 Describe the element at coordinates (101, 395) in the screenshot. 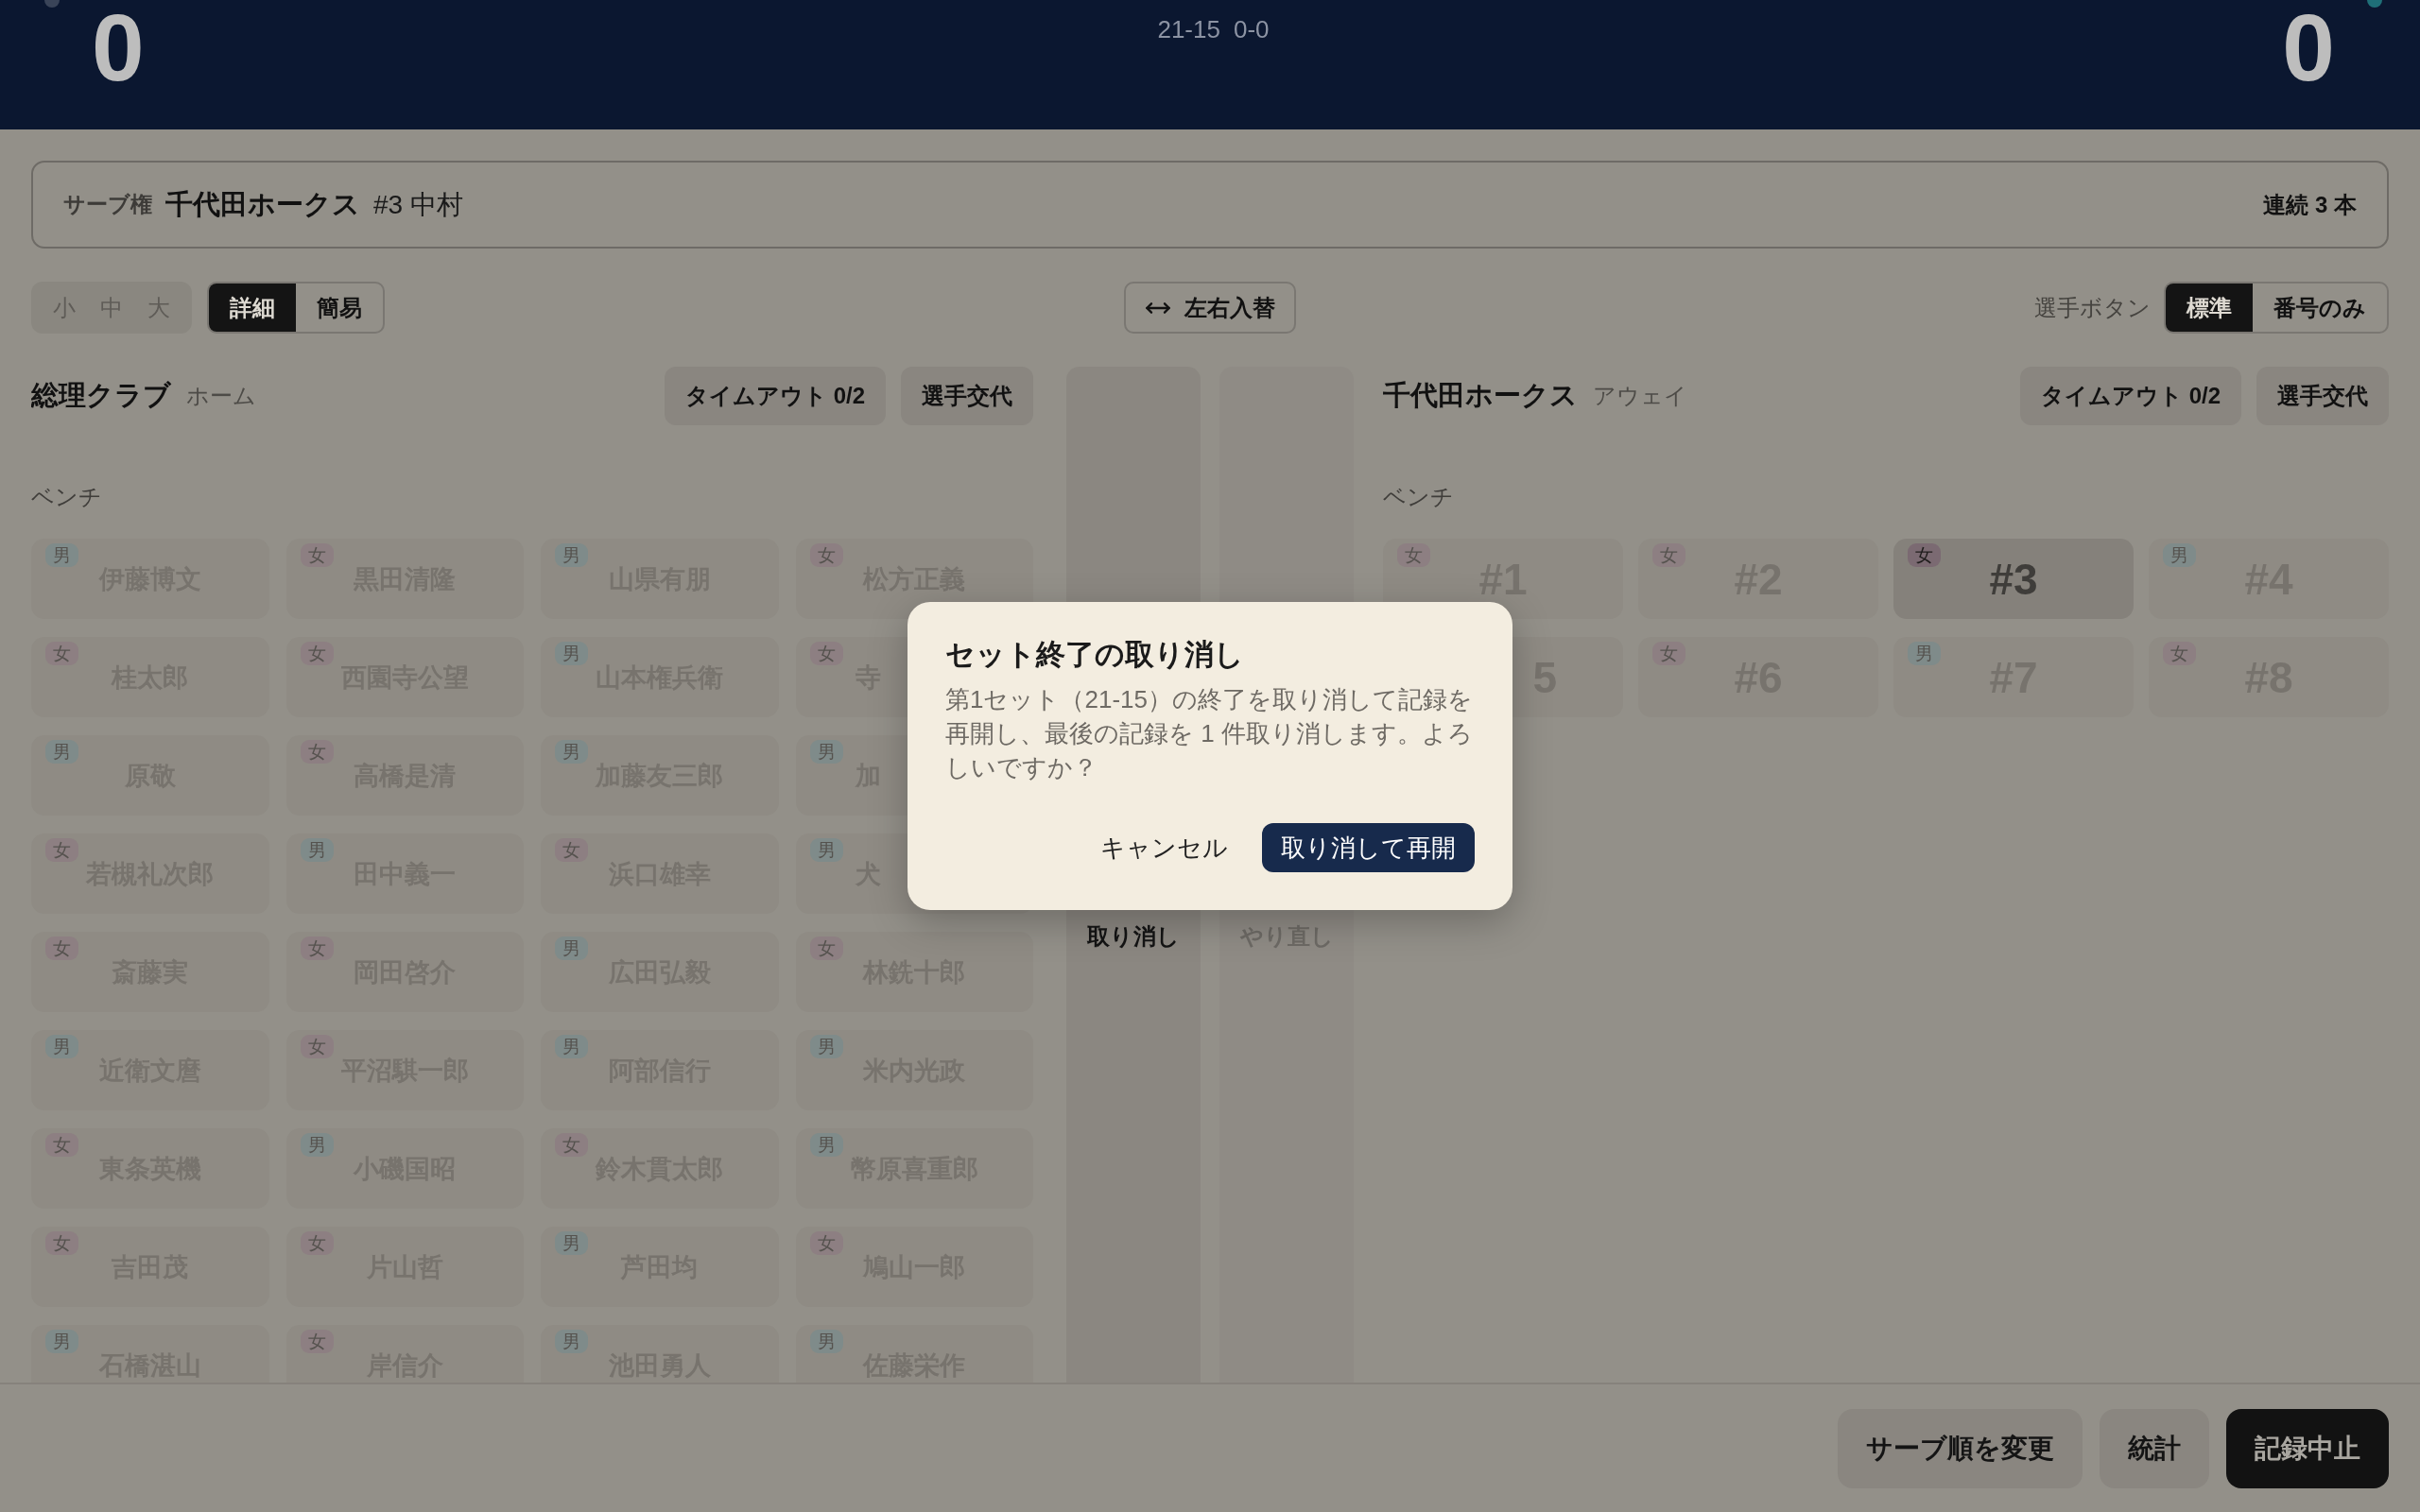

I see `team-name: 総理クラブ` at that location.